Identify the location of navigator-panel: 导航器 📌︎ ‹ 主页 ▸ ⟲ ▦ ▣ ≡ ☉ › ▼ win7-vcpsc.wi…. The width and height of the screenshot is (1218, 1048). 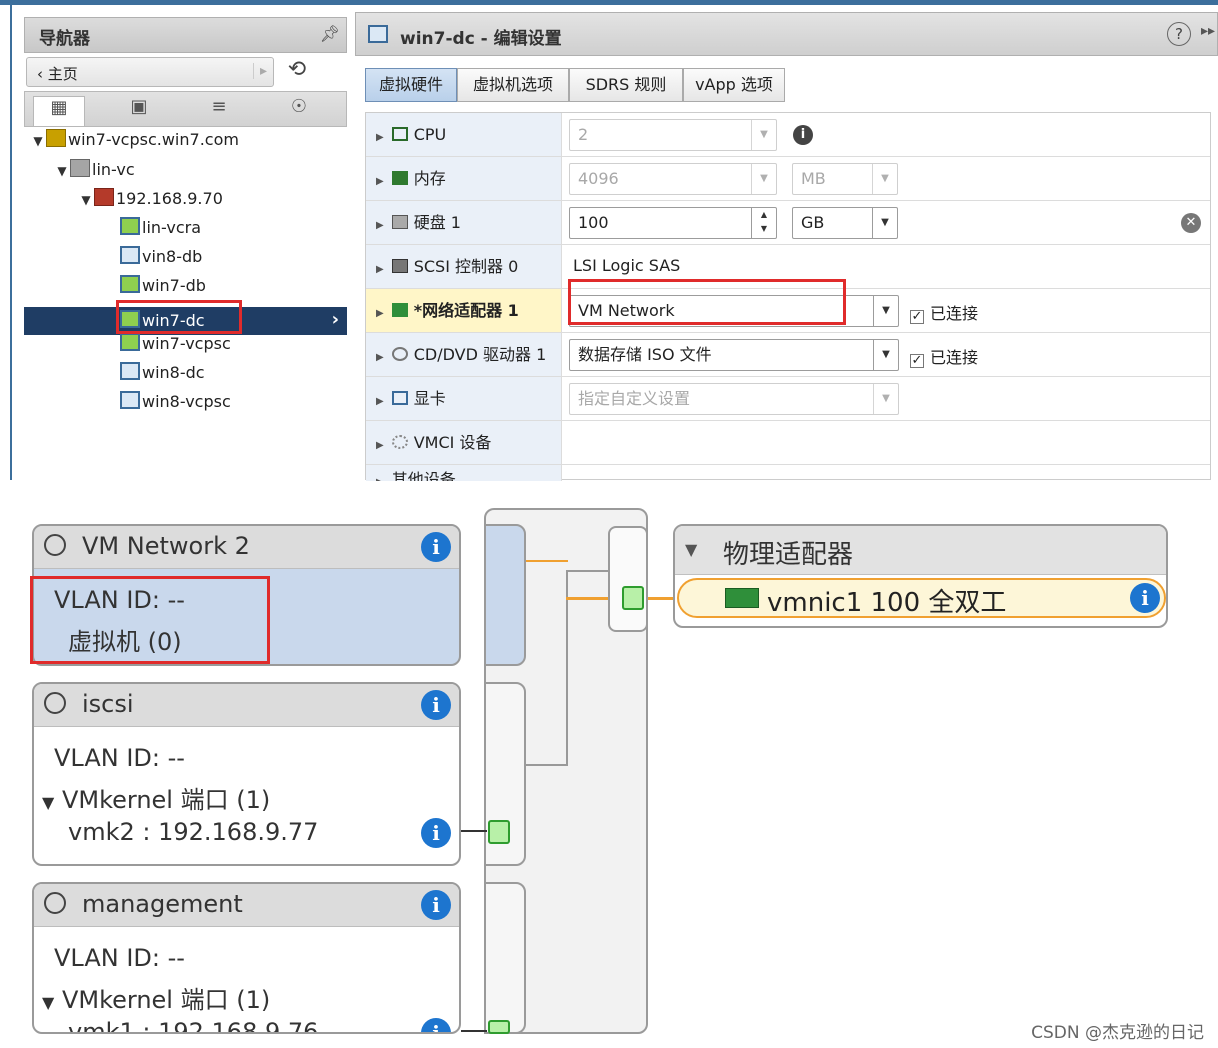
(178, 242).